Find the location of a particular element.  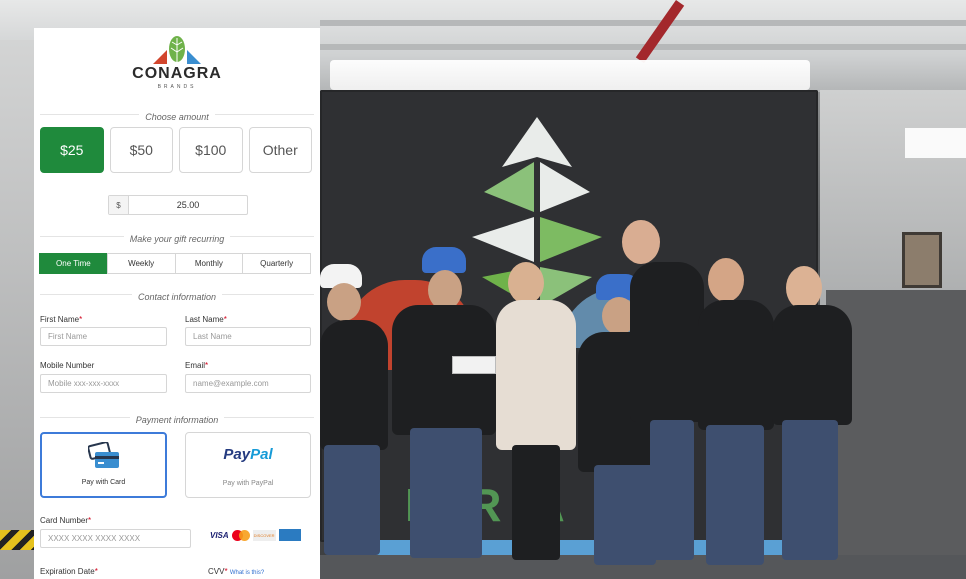

cvv-label: CVV* What is this? is located at coordinates (236, 571).